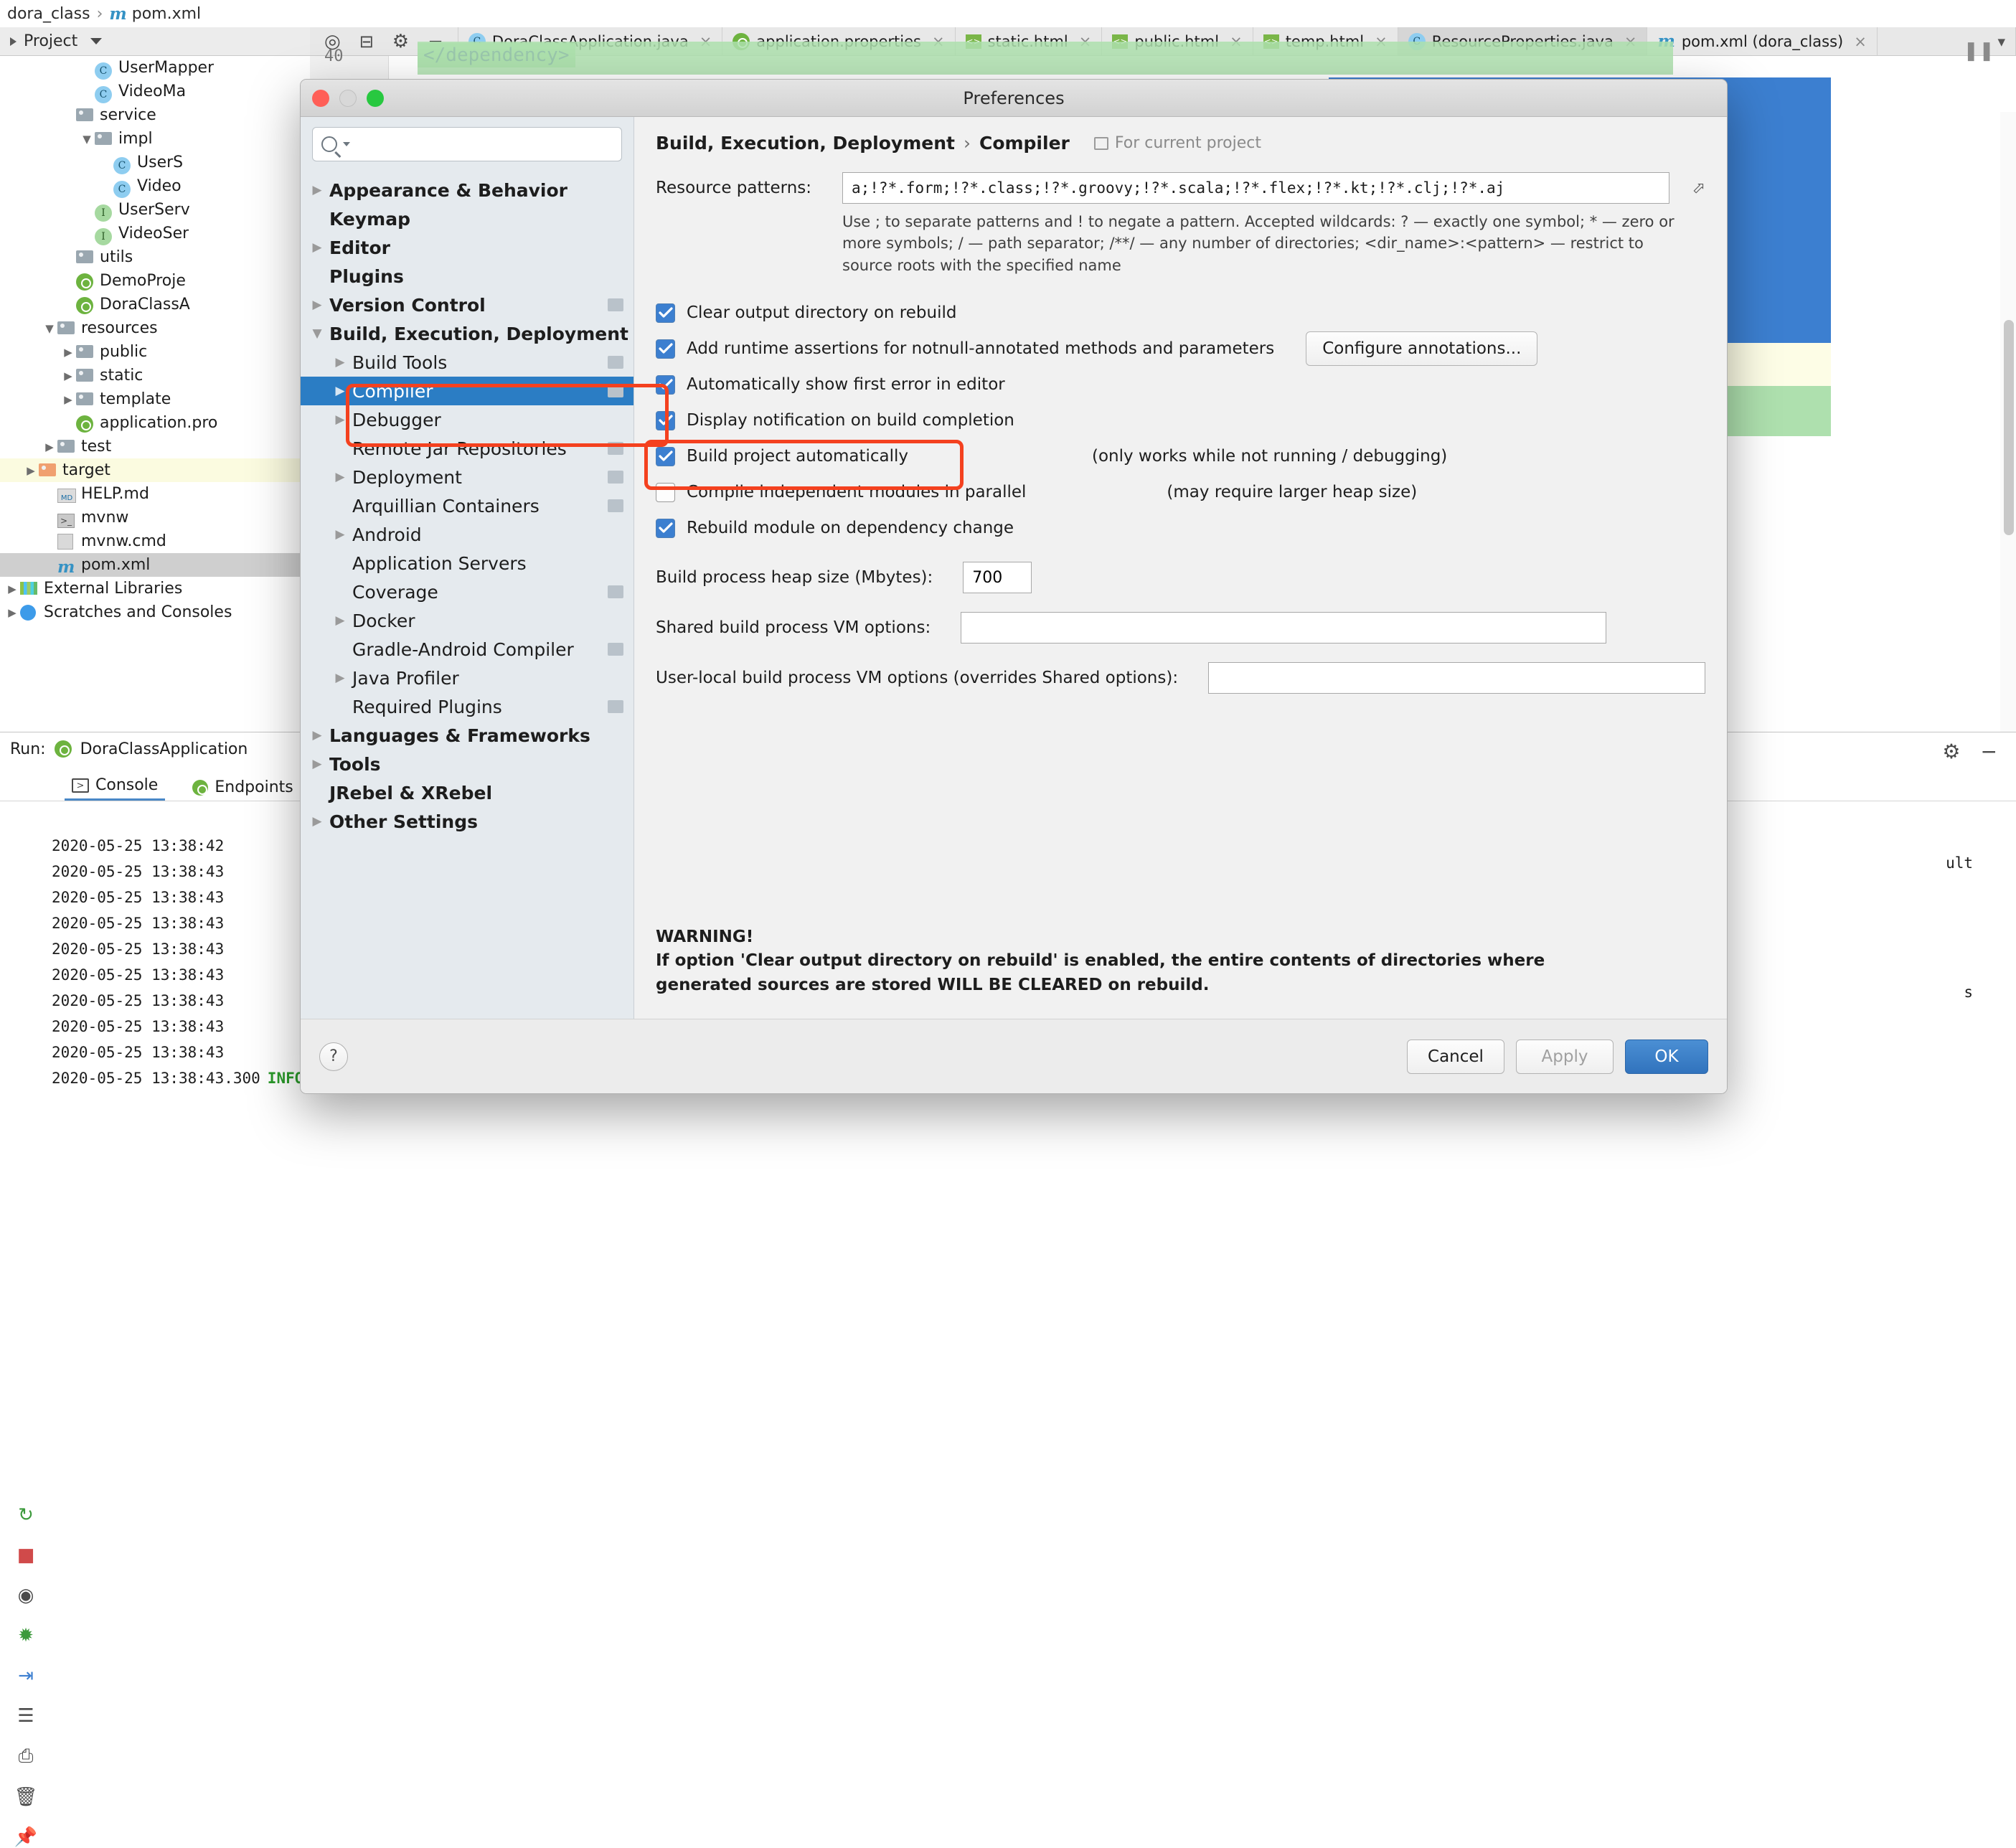 This screenshot has height=1848, width=2016. What do you see at coordinates (155, 423) in the screenshot?
I see `tree-row: ▶application.pro` at bounding box center [155, 423].